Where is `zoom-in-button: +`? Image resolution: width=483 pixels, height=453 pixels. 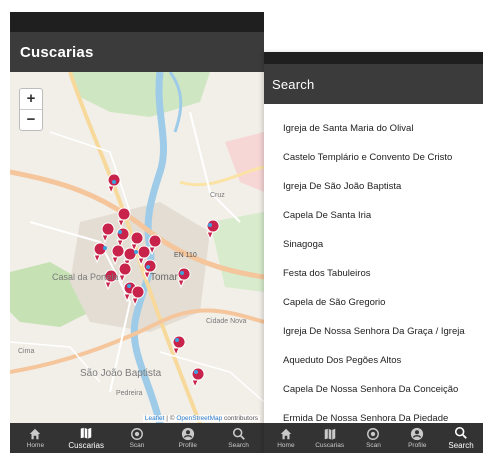 zoom-in-button: + is located at coordinates (31, 99).